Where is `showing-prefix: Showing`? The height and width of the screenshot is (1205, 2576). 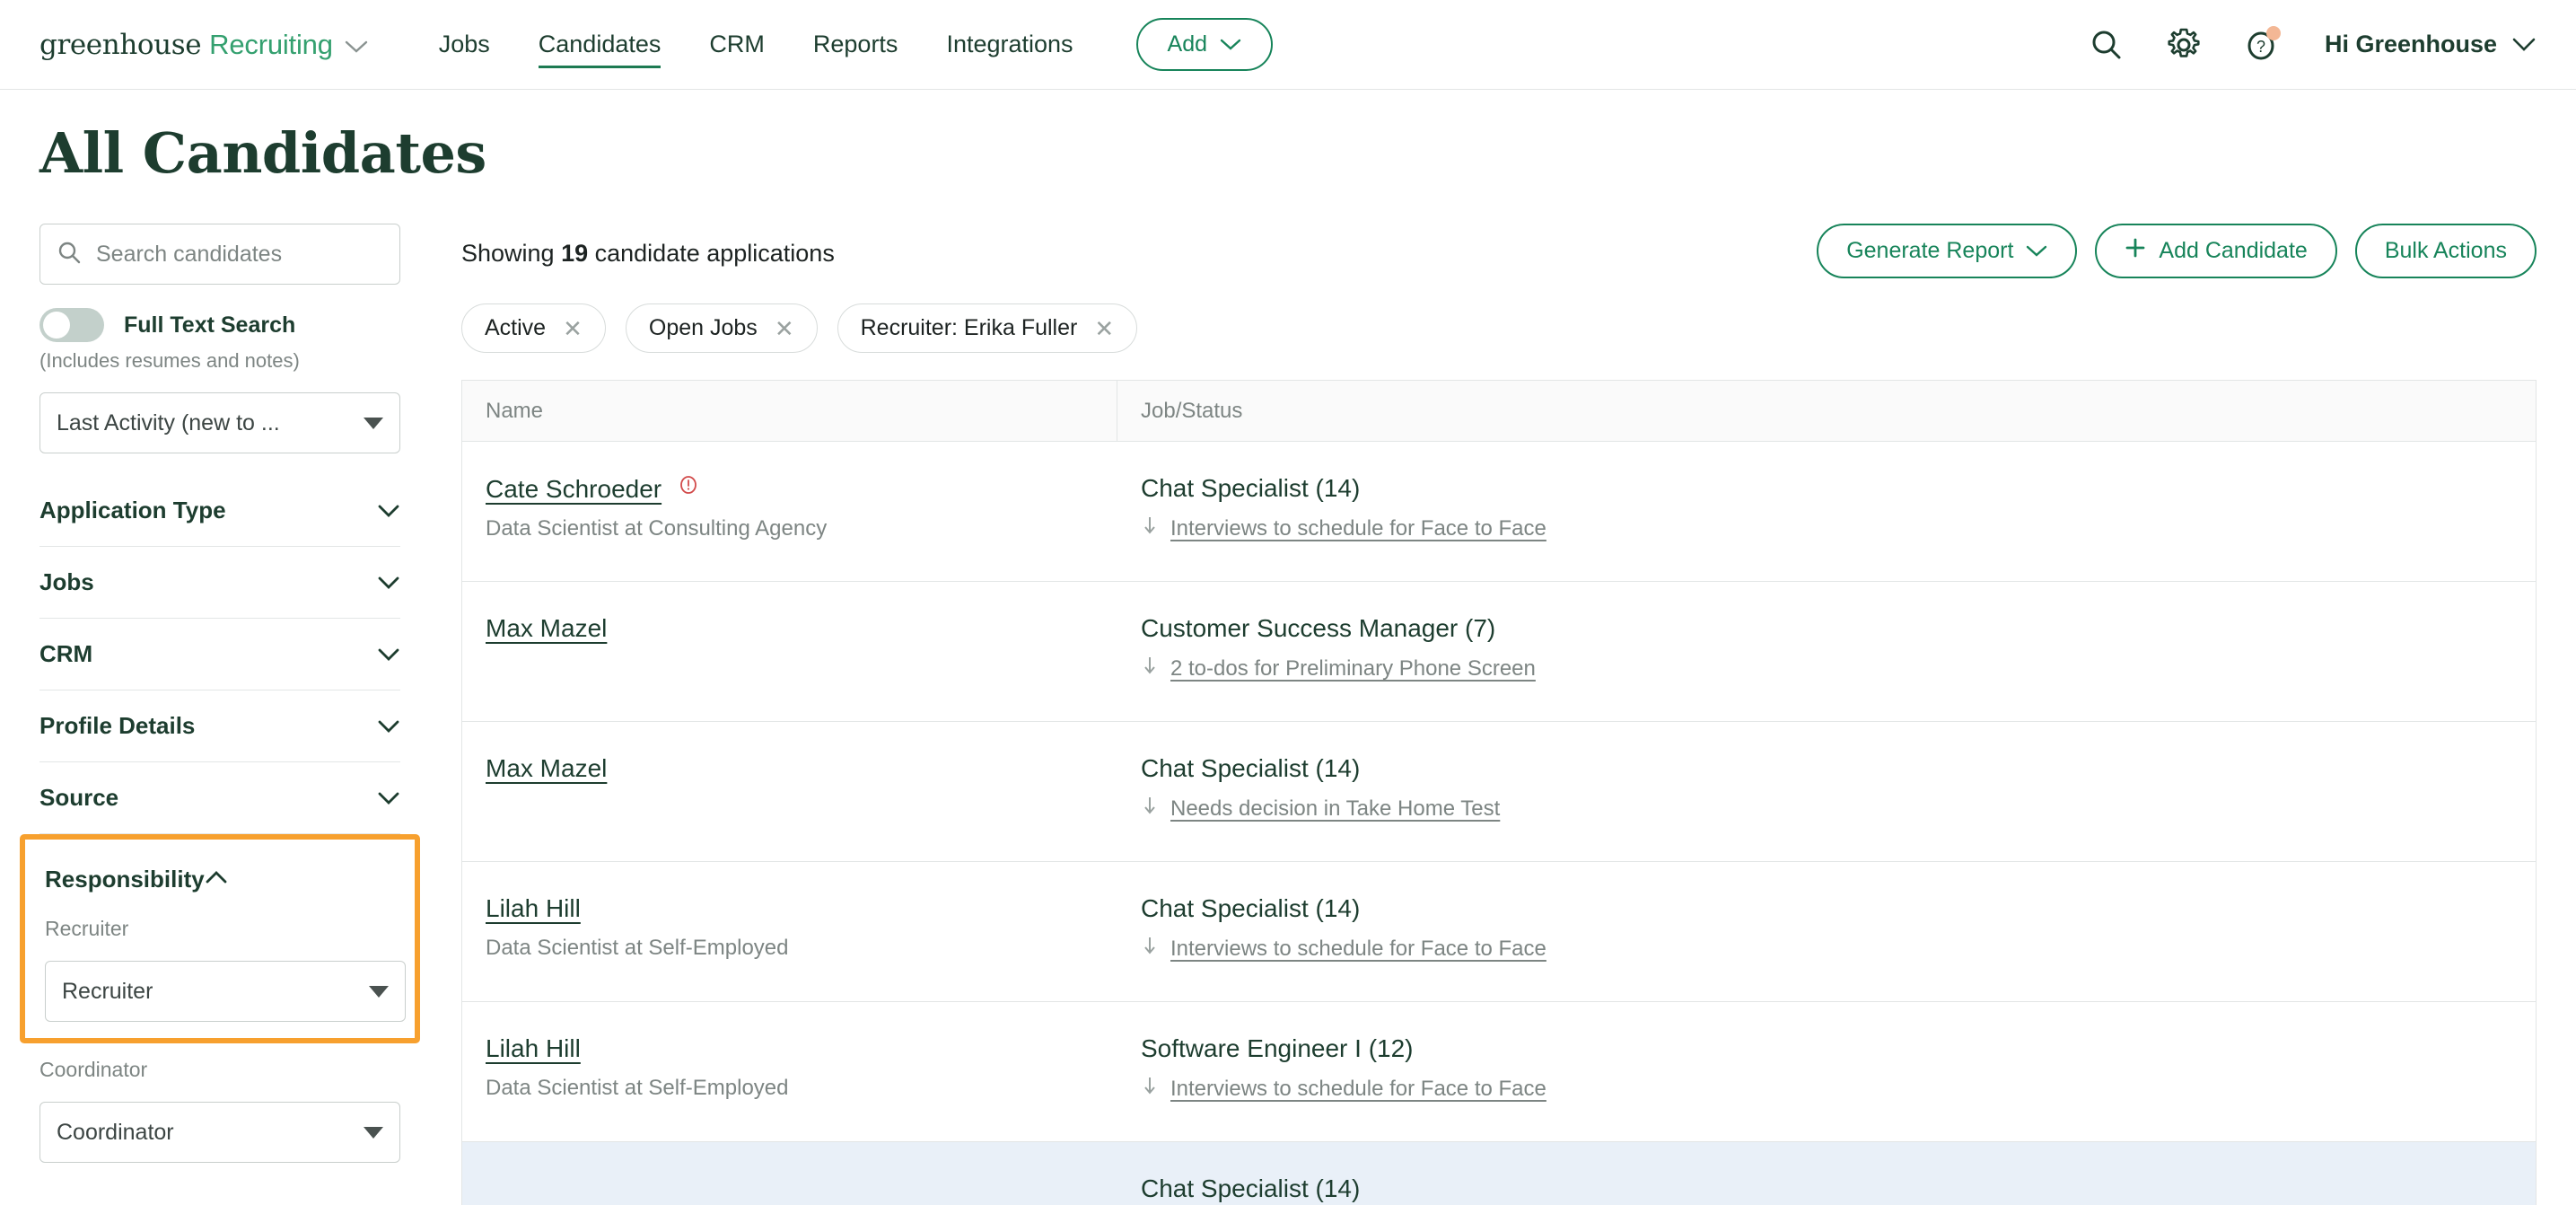 showing-prefix: Showing is located at coordinates (512, 254).